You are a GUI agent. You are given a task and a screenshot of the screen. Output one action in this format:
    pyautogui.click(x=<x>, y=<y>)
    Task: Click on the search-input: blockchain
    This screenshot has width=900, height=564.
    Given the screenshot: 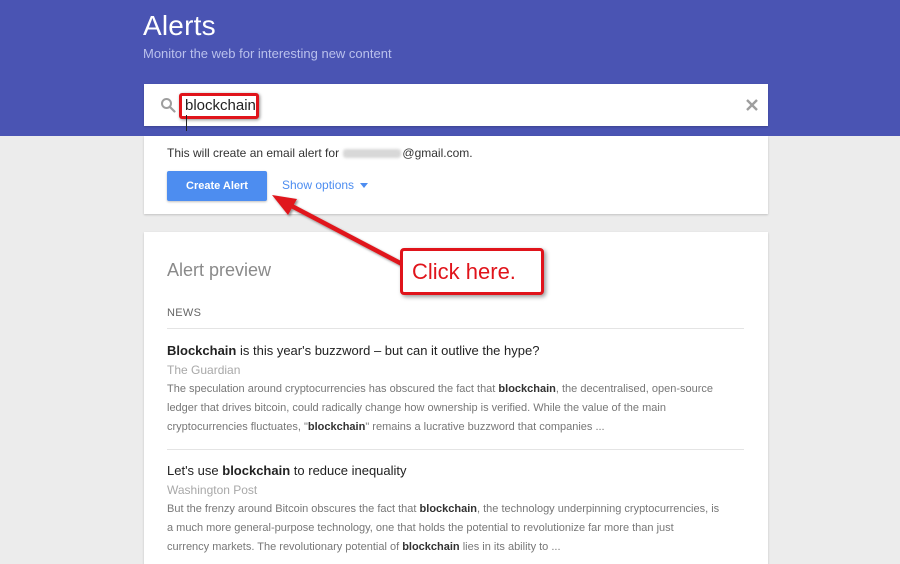 What is the action you would take?
    pyautogui.click(x=220, y=114)
    